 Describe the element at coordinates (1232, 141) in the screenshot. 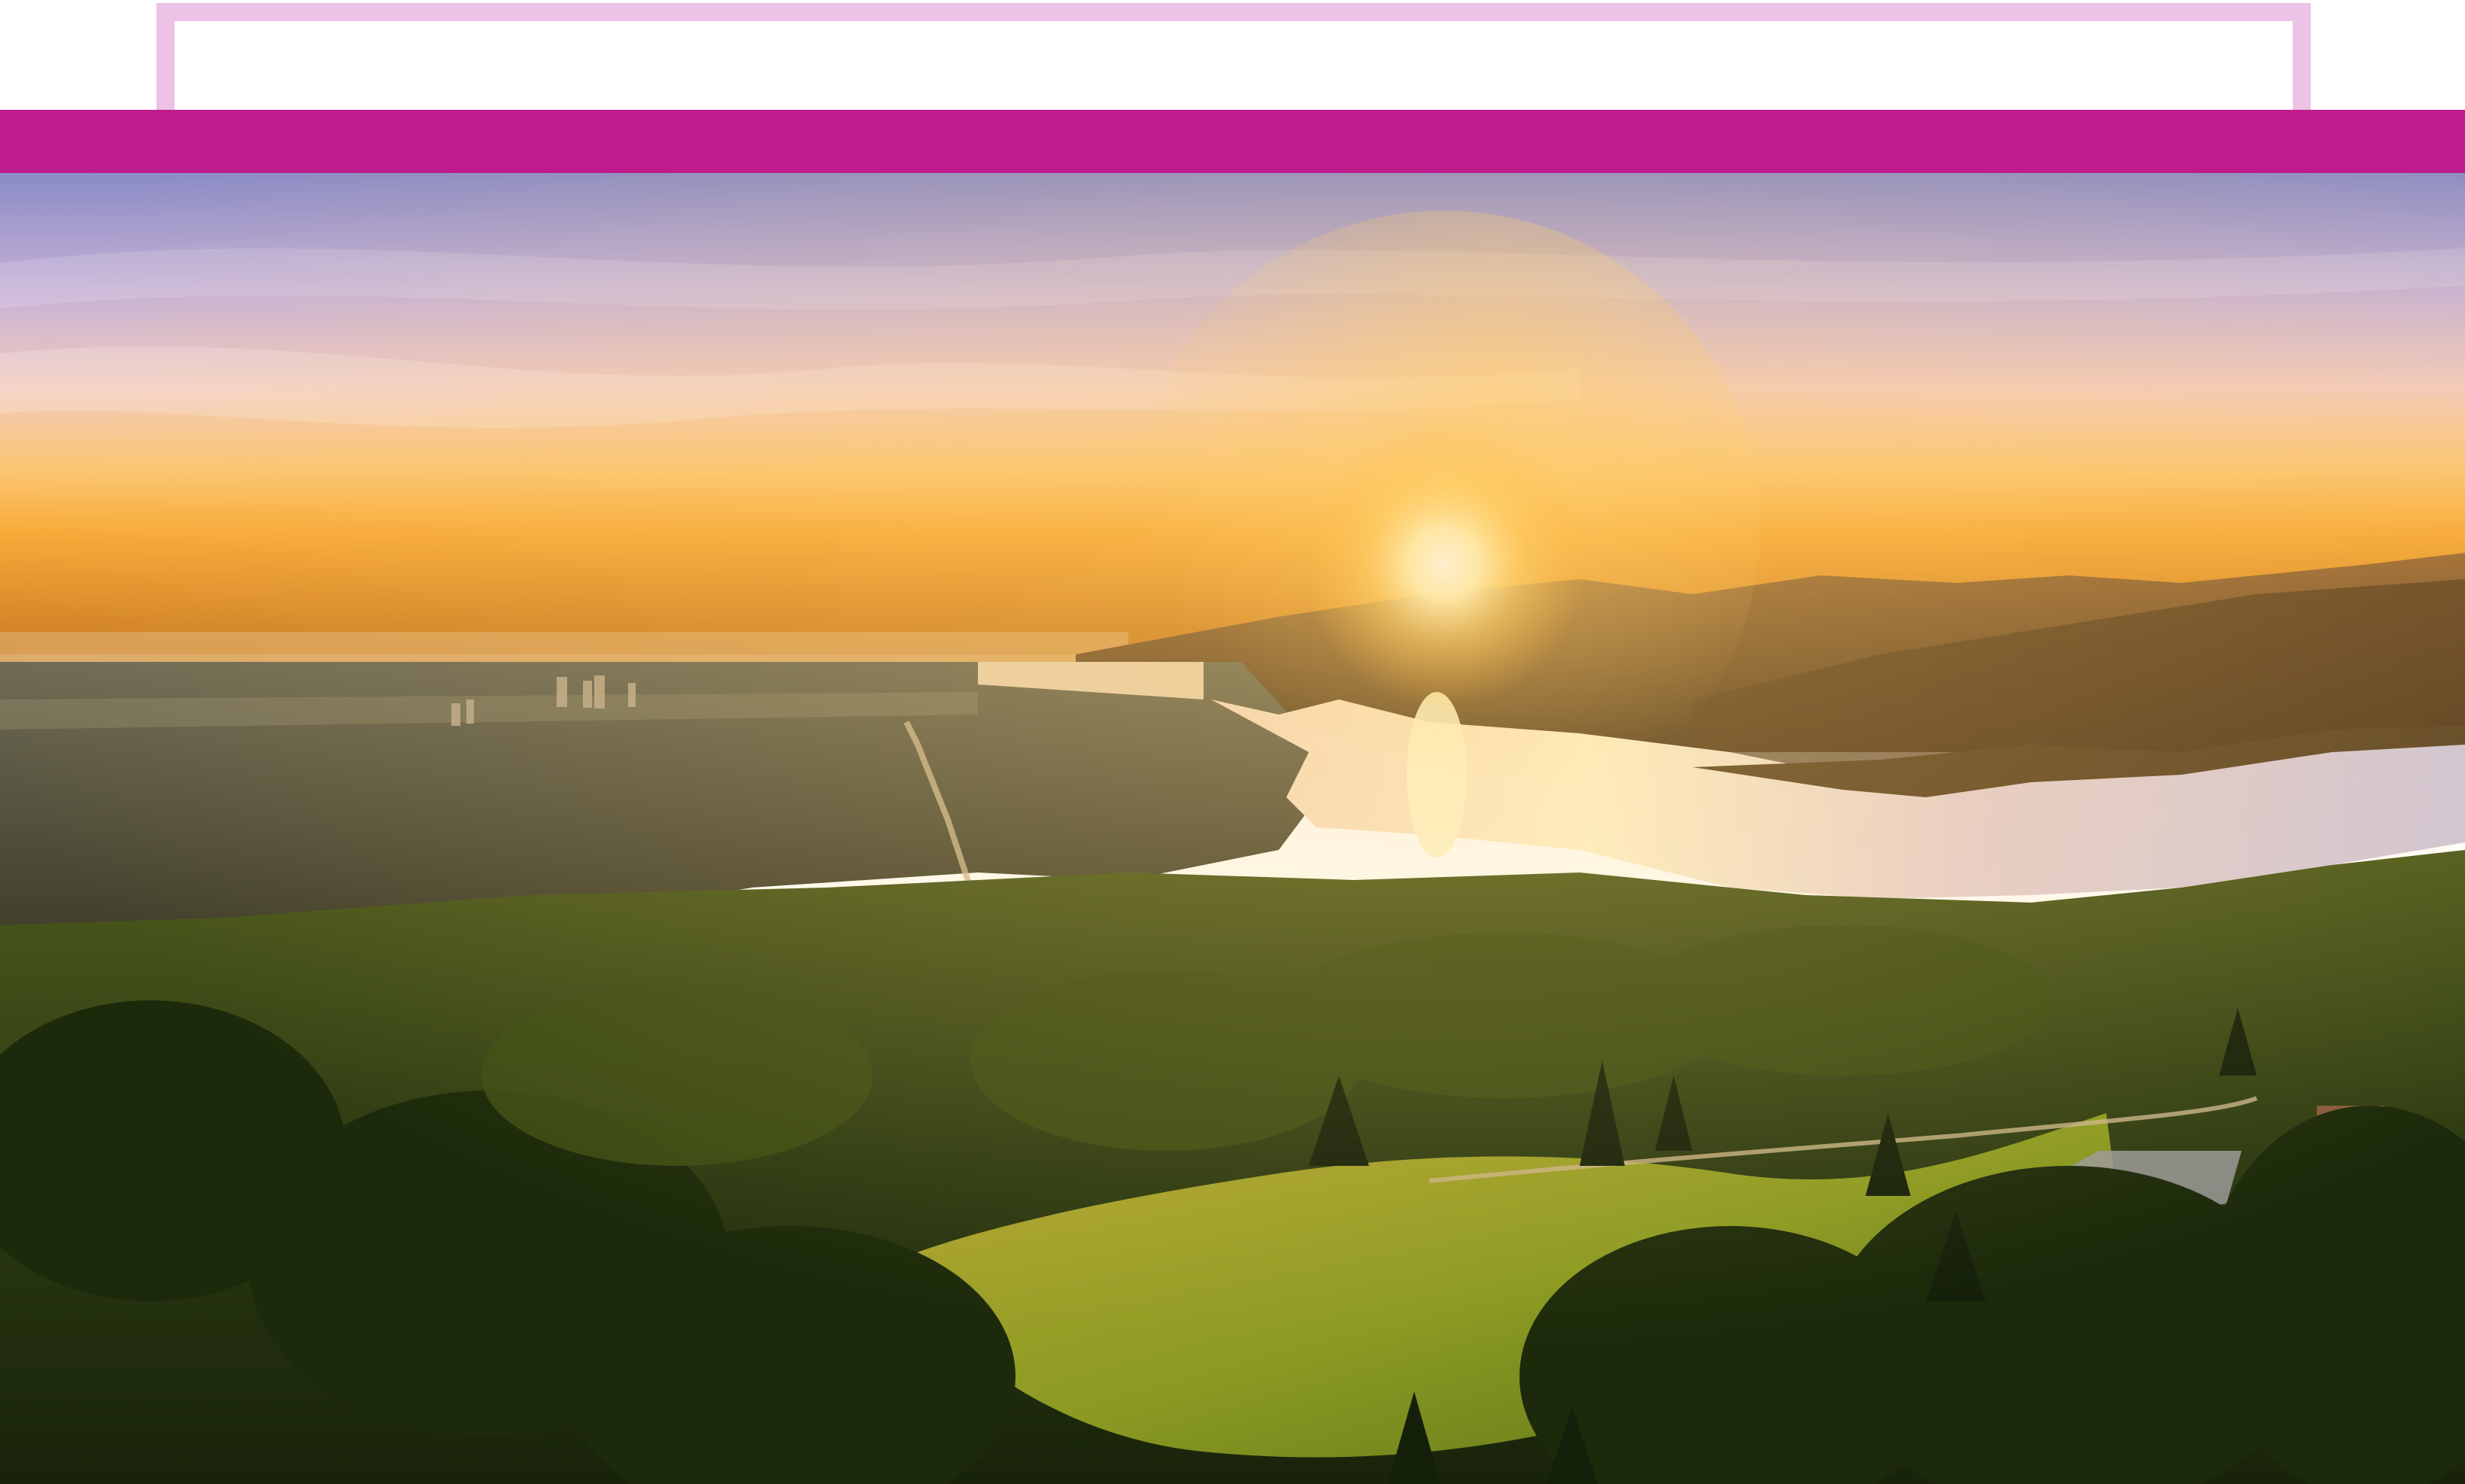

I see `header-bar` at that location.